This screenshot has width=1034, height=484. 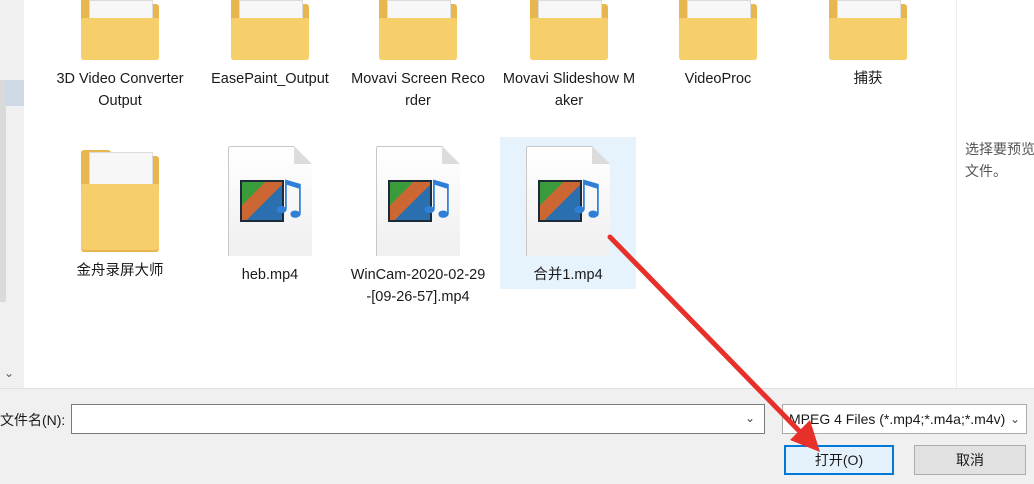 I want to click on file-label: 3D Video Converter Output, so click(x=120, y=90).